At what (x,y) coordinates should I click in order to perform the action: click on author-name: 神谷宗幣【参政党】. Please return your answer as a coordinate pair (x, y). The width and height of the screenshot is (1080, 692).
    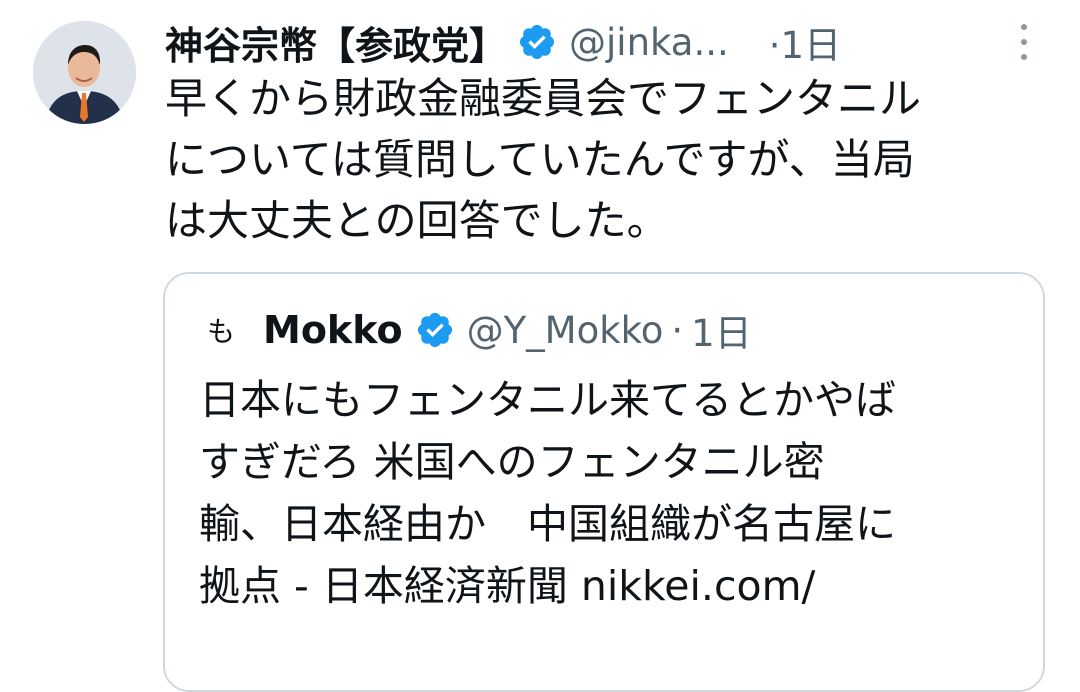
    Looking at the image, I should click on (336, 42).